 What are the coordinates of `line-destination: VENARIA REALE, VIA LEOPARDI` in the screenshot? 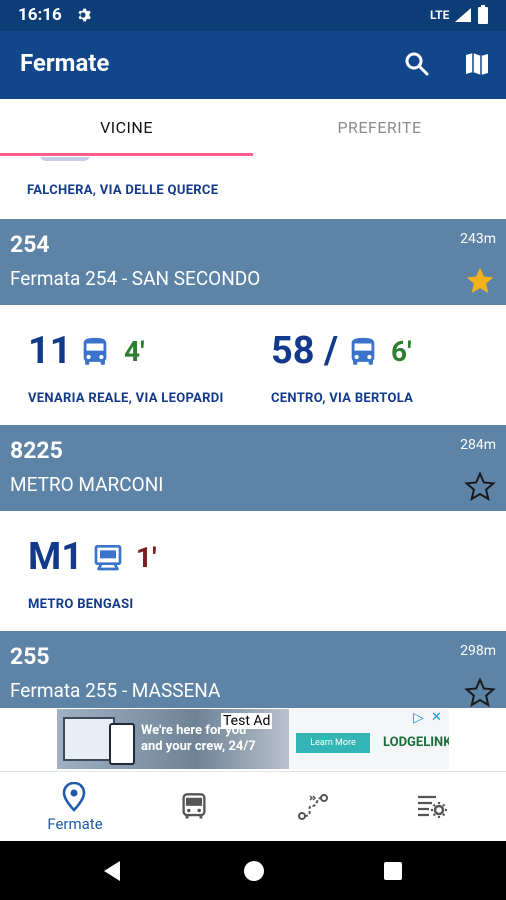 It's located at (126, 398).